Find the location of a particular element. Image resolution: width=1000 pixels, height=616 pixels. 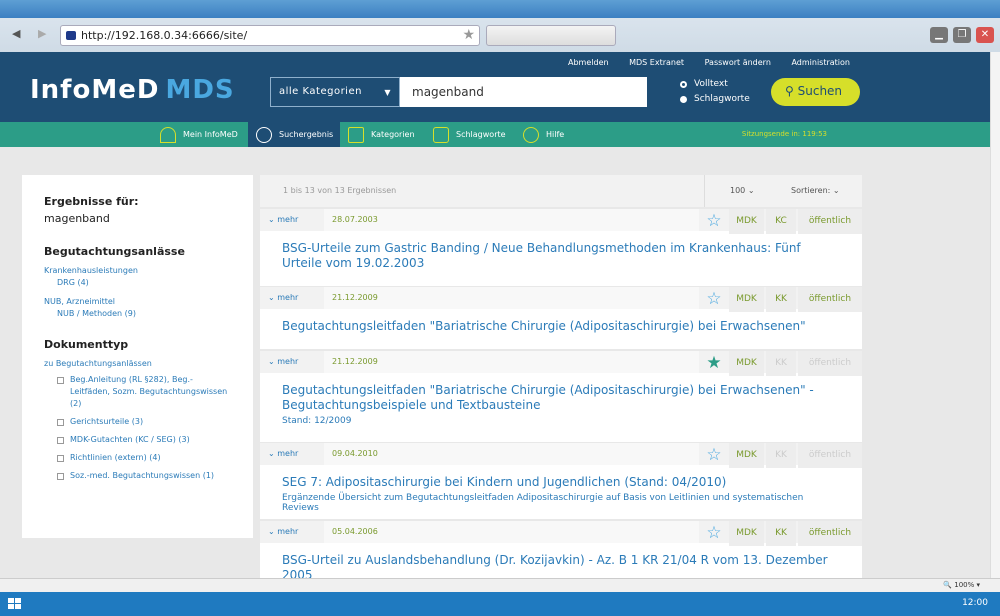

filter-nub-arzneimittel: NUB, Arzneimittel is located at coordinates (137, 301).